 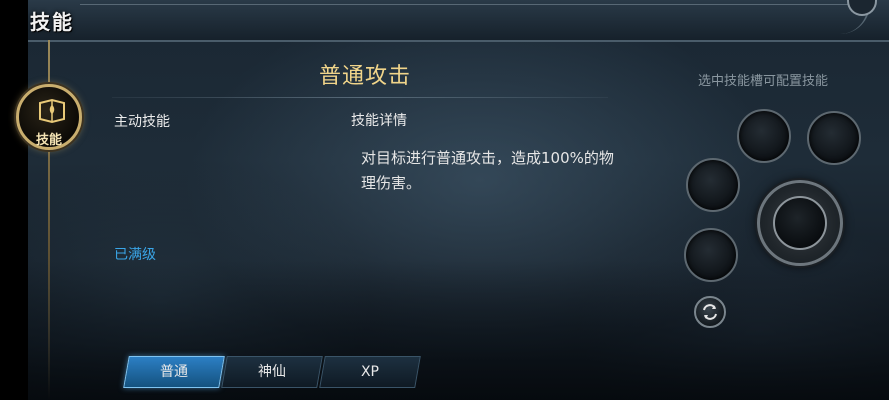 I want to click on tab-label: 神仙, so click(x=272, y=372).